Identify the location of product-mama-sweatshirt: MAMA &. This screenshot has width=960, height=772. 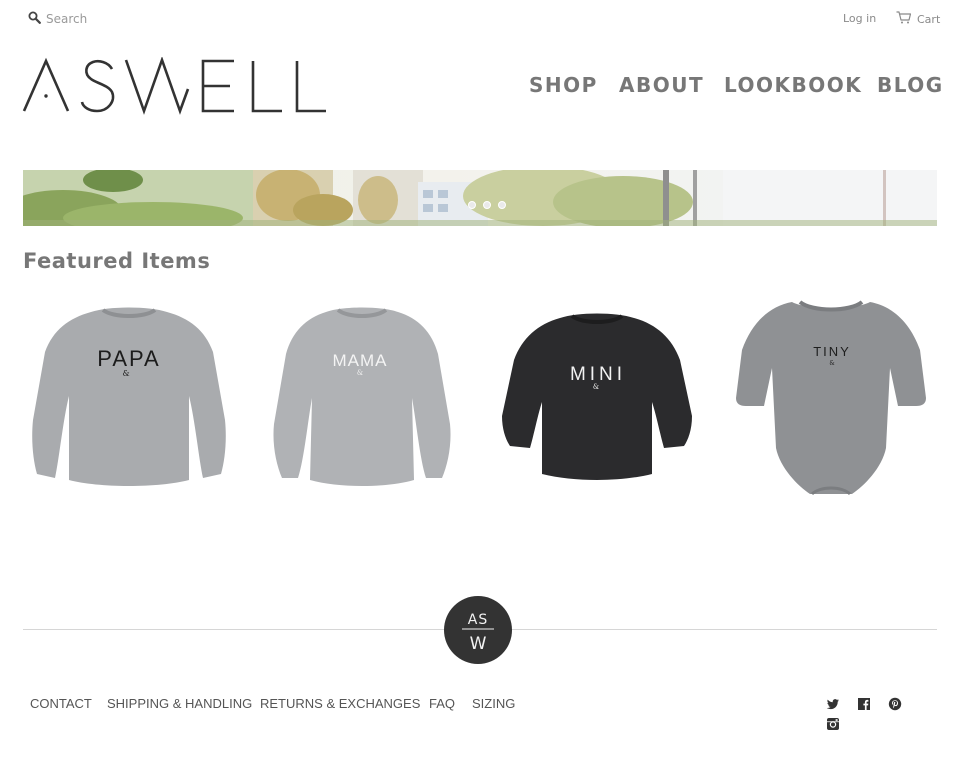
(362, 396).